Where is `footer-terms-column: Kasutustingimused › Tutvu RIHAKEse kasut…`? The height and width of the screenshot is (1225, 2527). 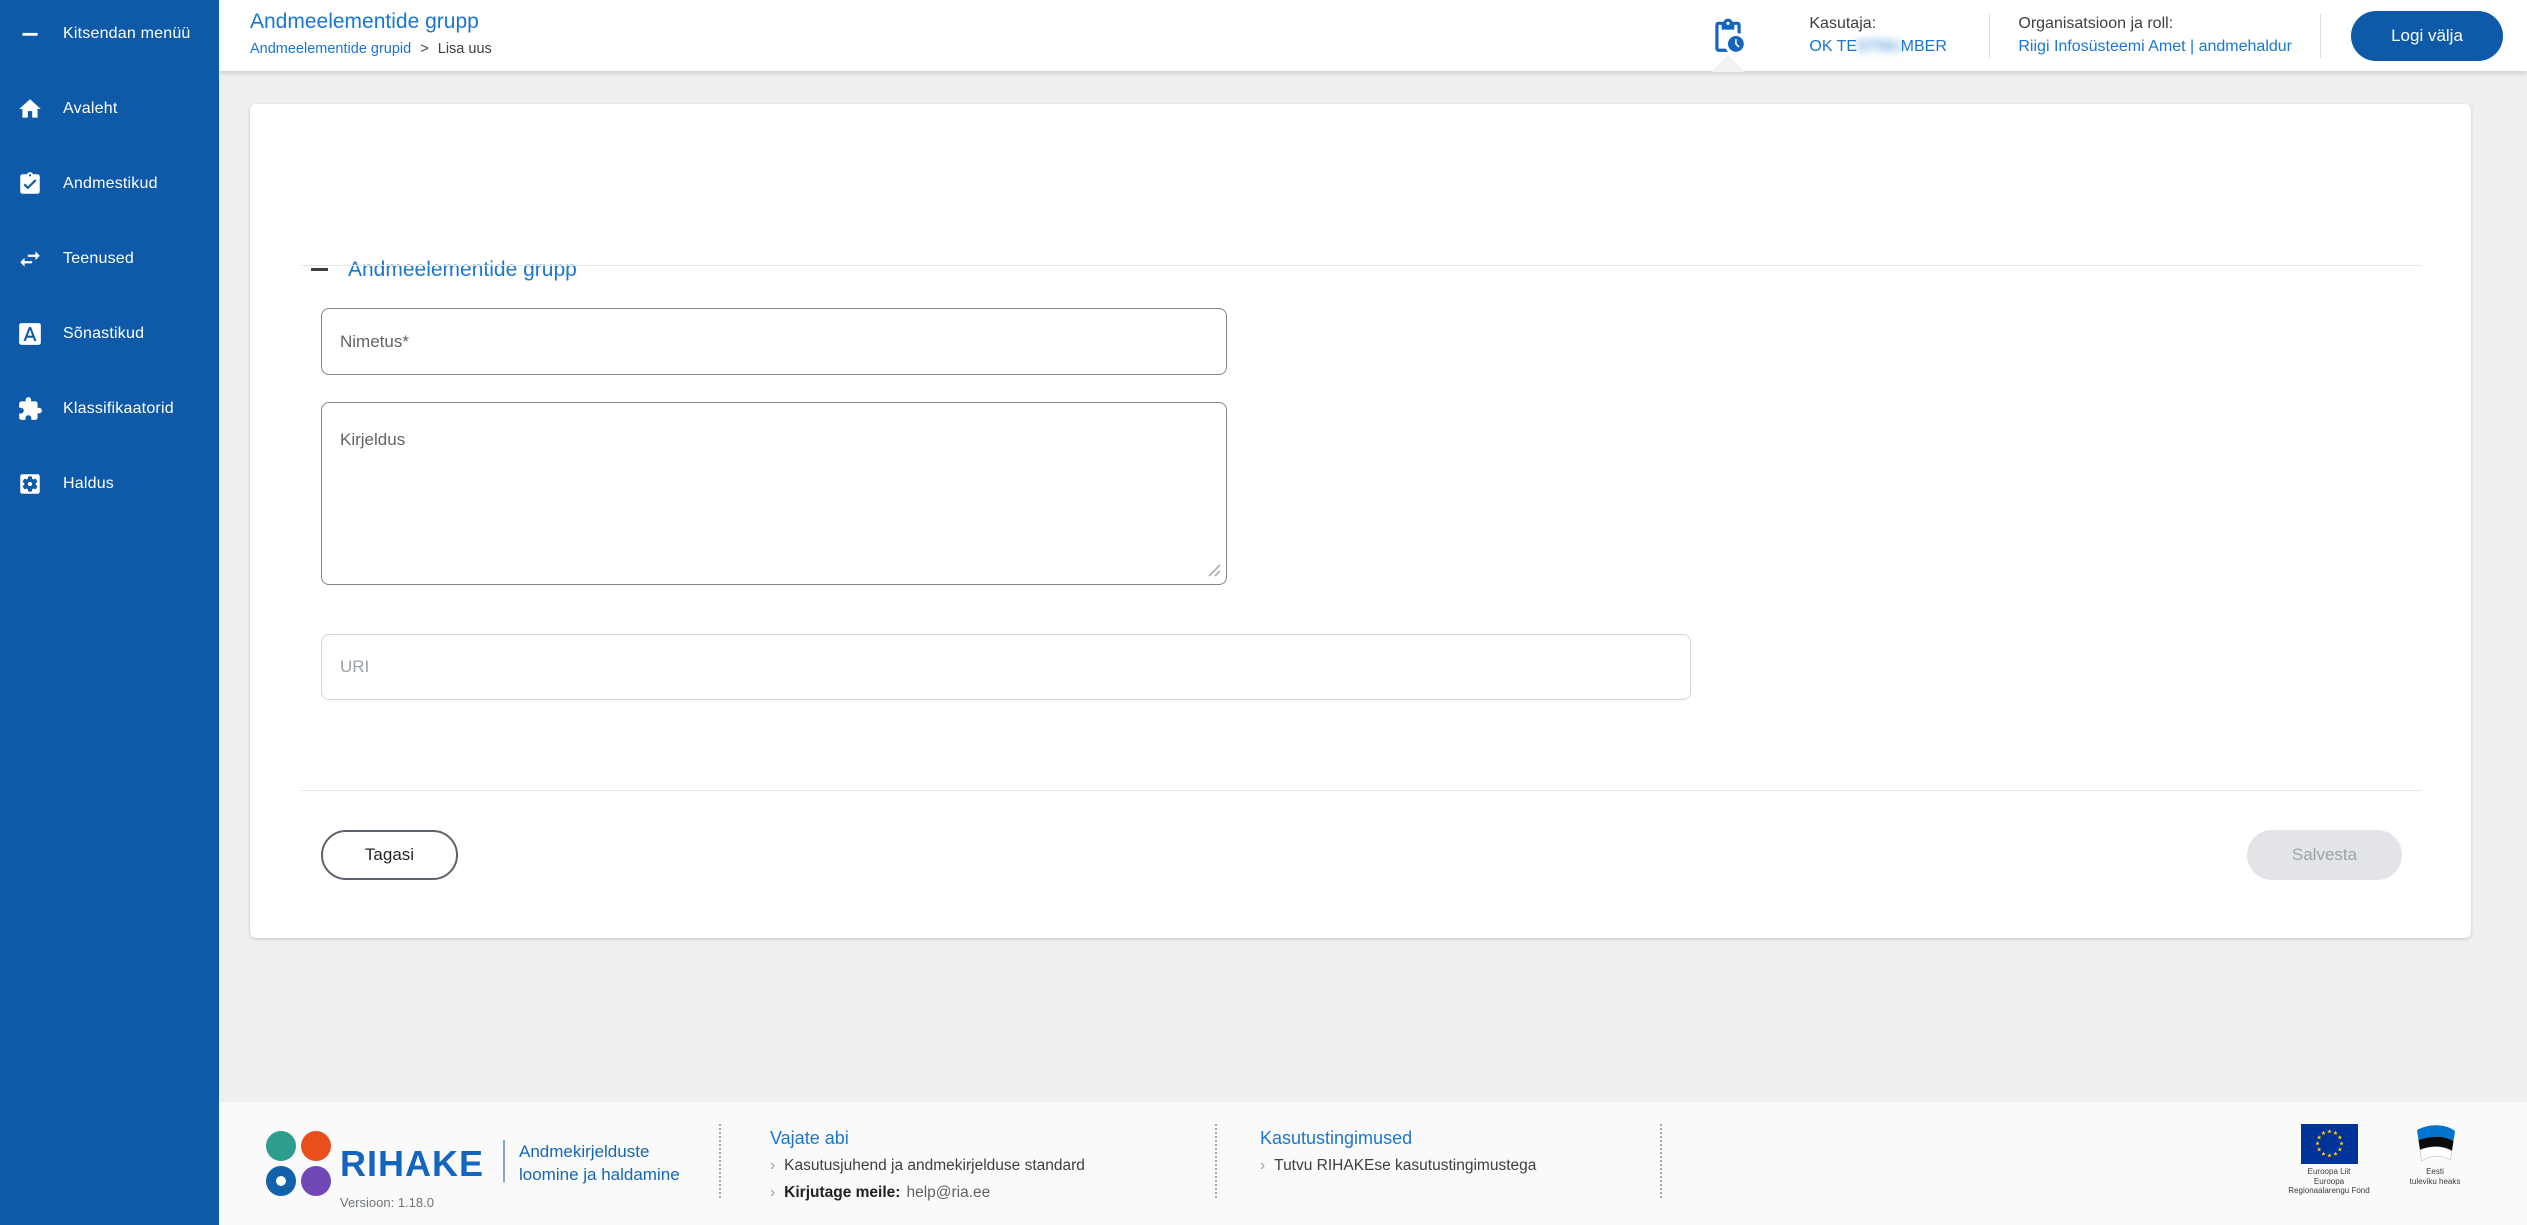
footer-terms-column: Kasutustingimused › Tutvu RIHAKEse kasut… is located at coordinates (1398, 1151).